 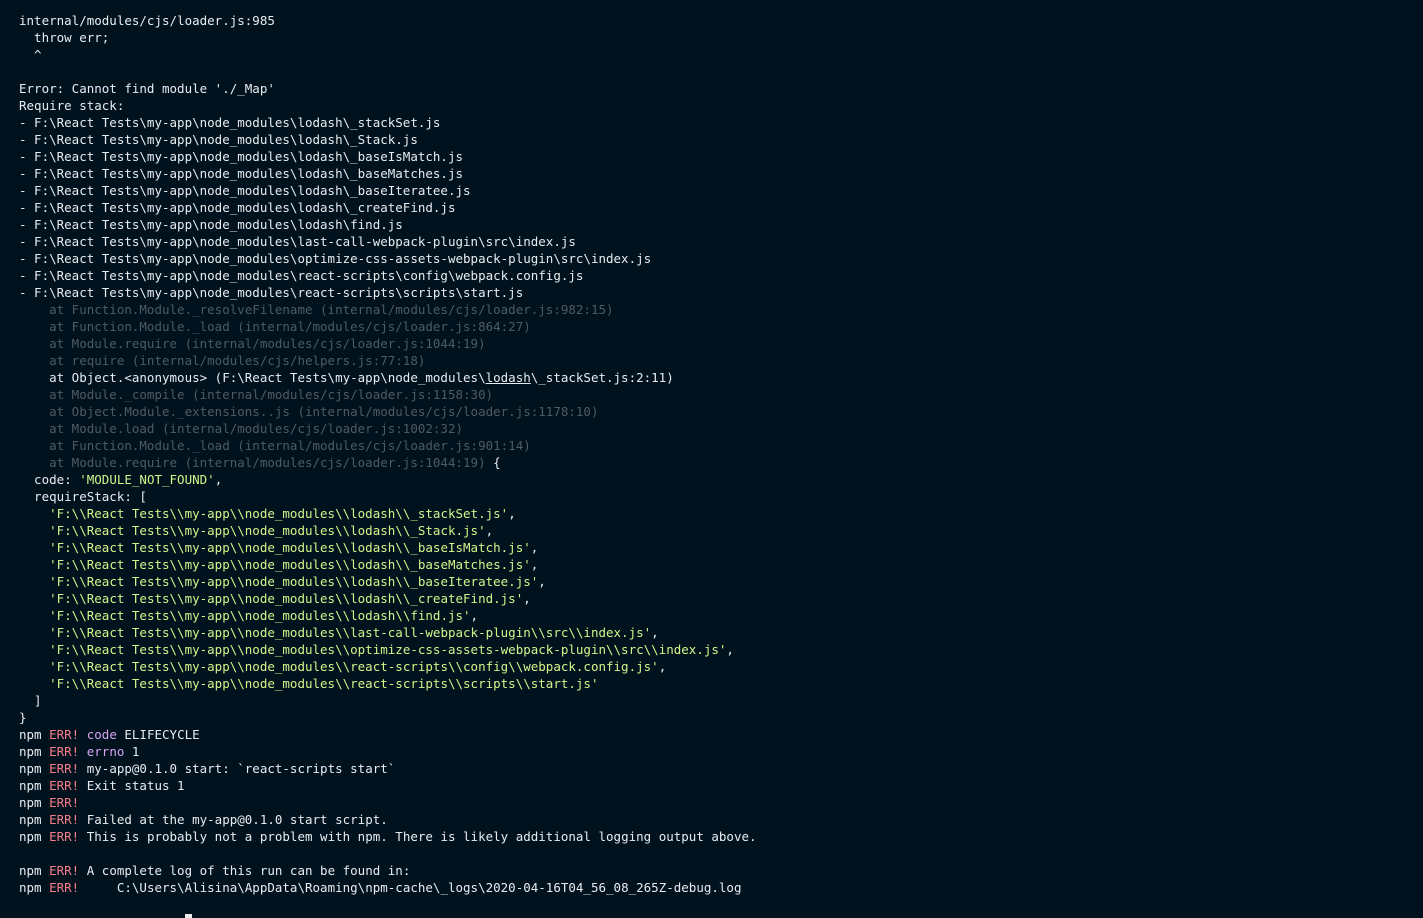 What do you see at coordinates (721, 734) in the screenshot?
I see `npm-err-line: npm ERR! code ELIFECYCLE` at bounding box center [721, 734].